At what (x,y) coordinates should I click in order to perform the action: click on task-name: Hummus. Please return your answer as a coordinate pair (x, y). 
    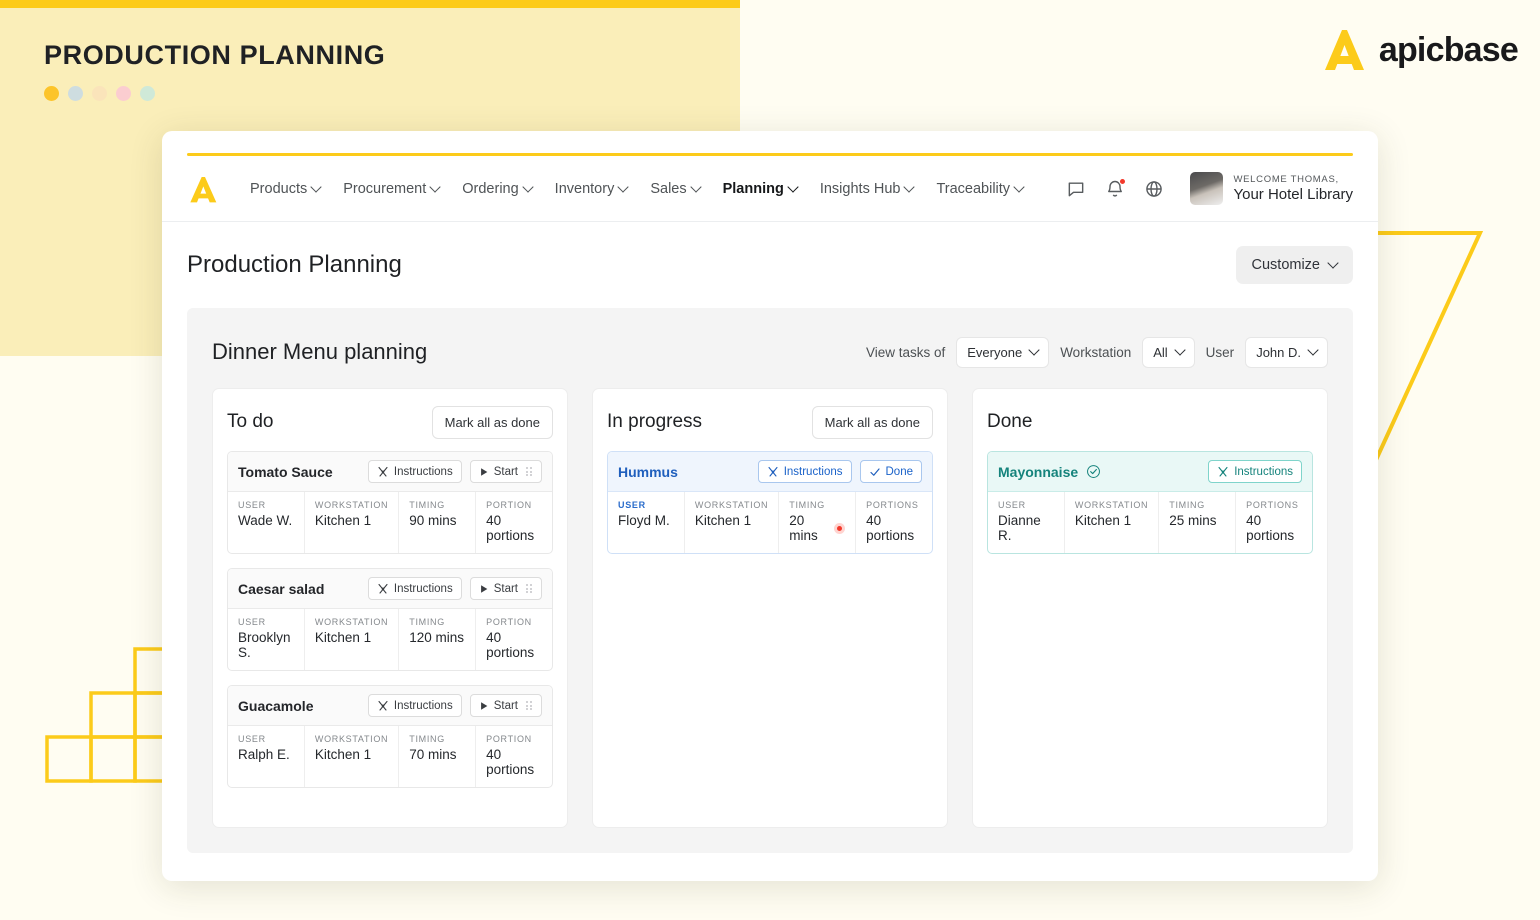
    Looking at the image, I should click on (648, 471).